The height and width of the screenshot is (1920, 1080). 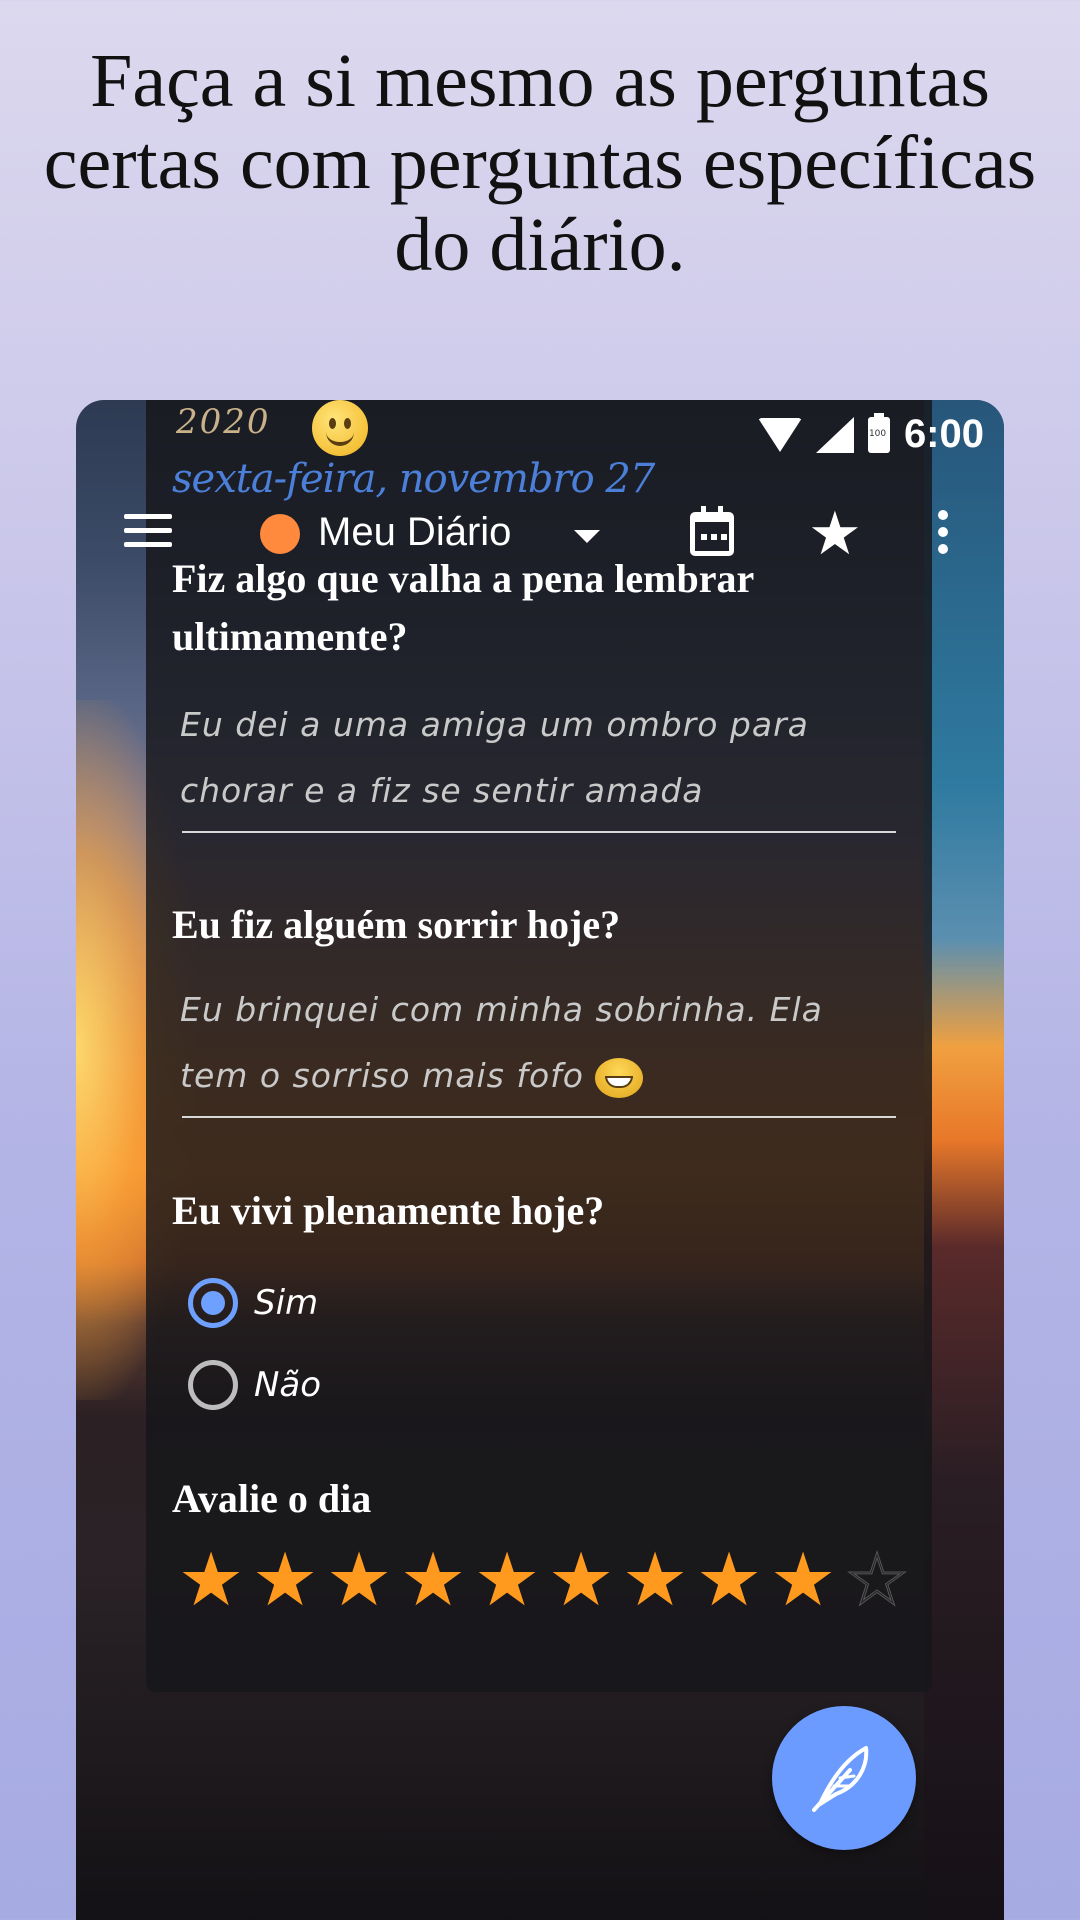 I want to click on promo-title-line: Faça a si mesmo as perguntas, so click(x=540, y=81).